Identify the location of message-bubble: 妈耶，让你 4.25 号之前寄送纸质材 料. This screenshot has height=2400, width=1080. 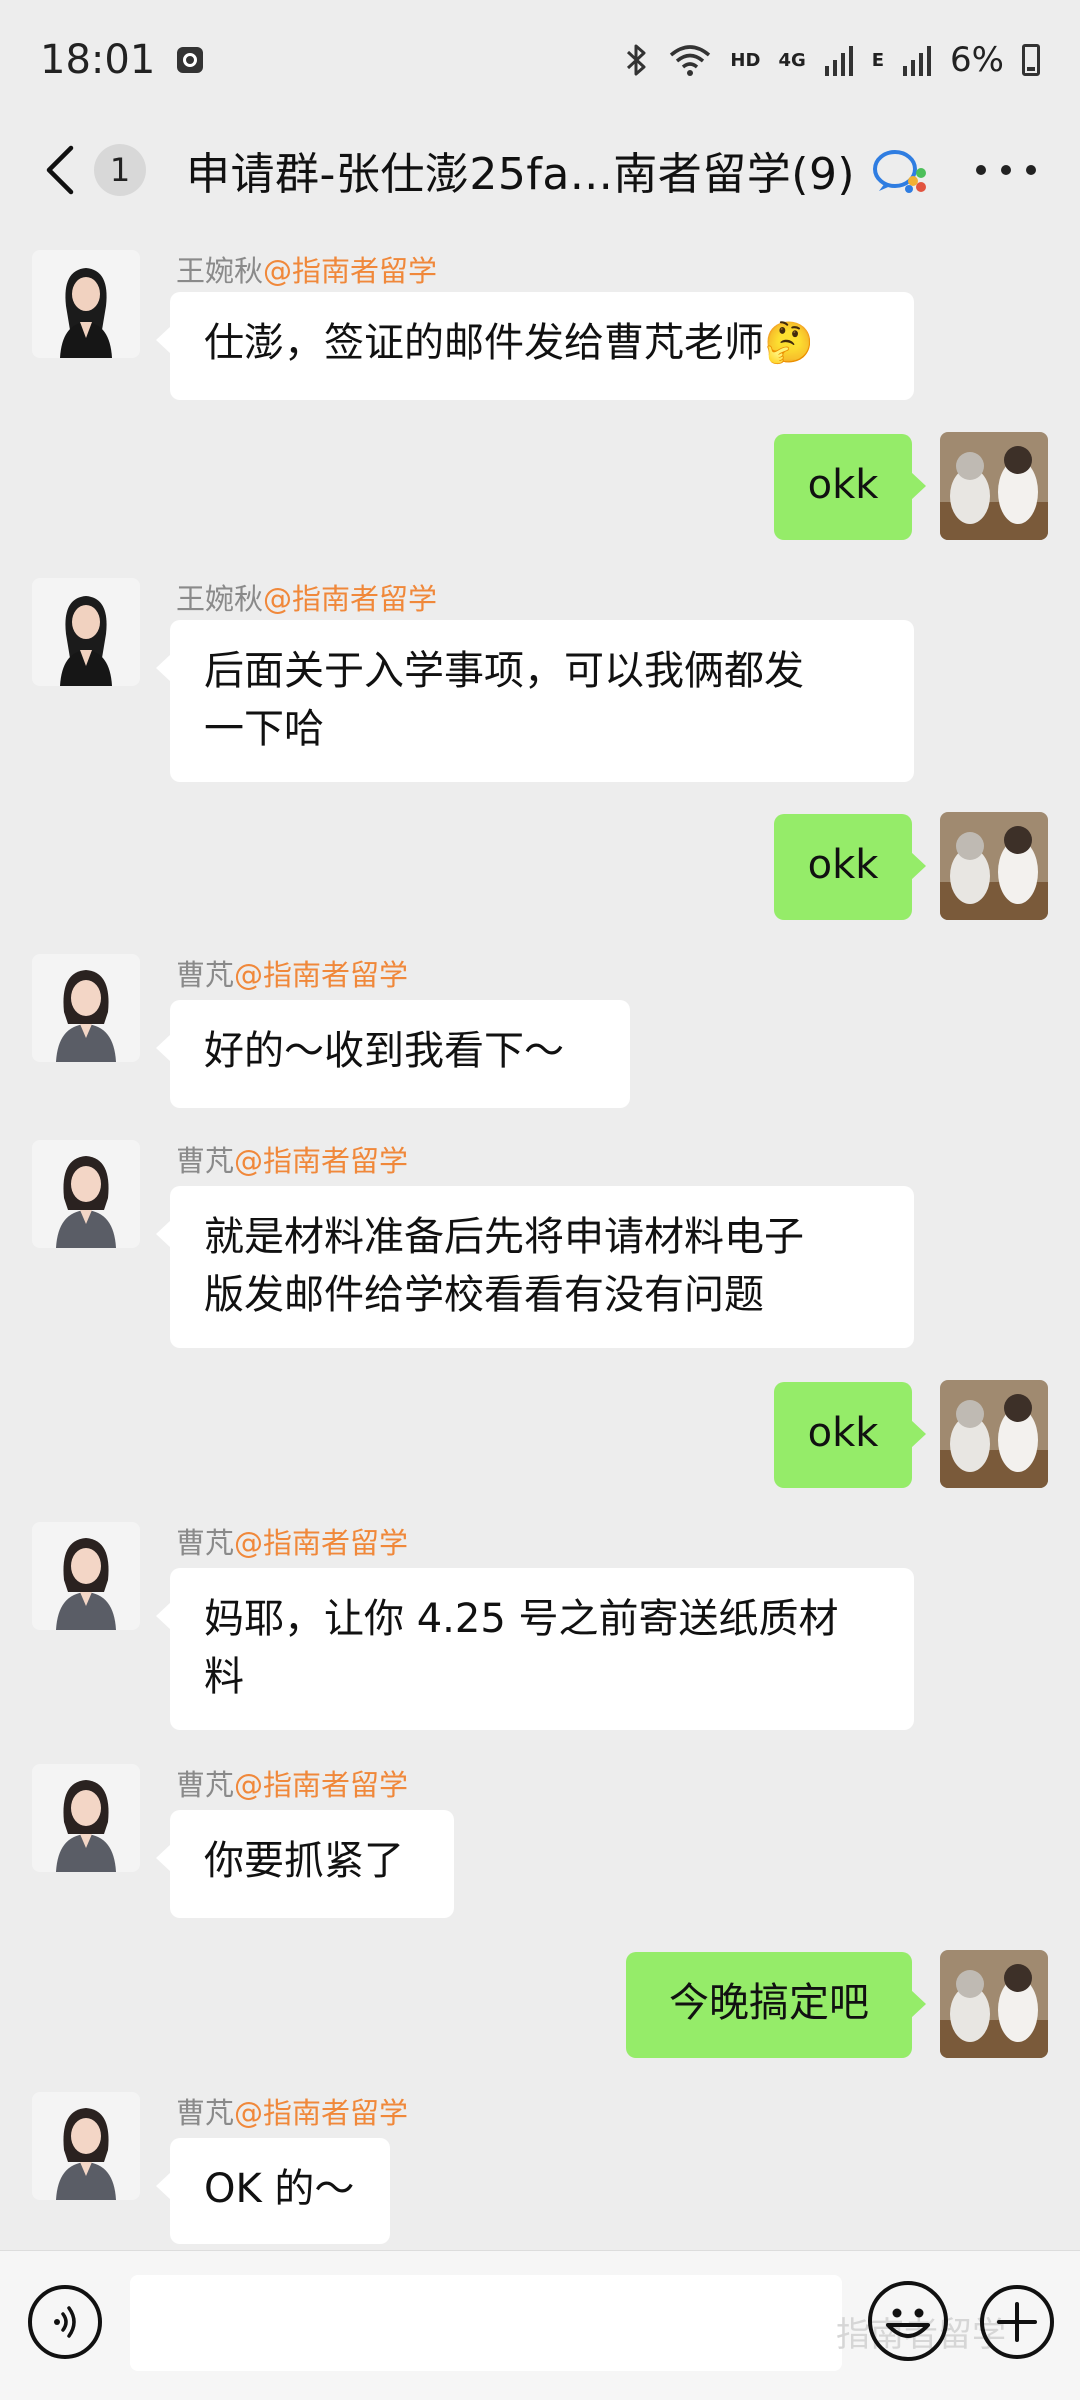
(535, 1649).